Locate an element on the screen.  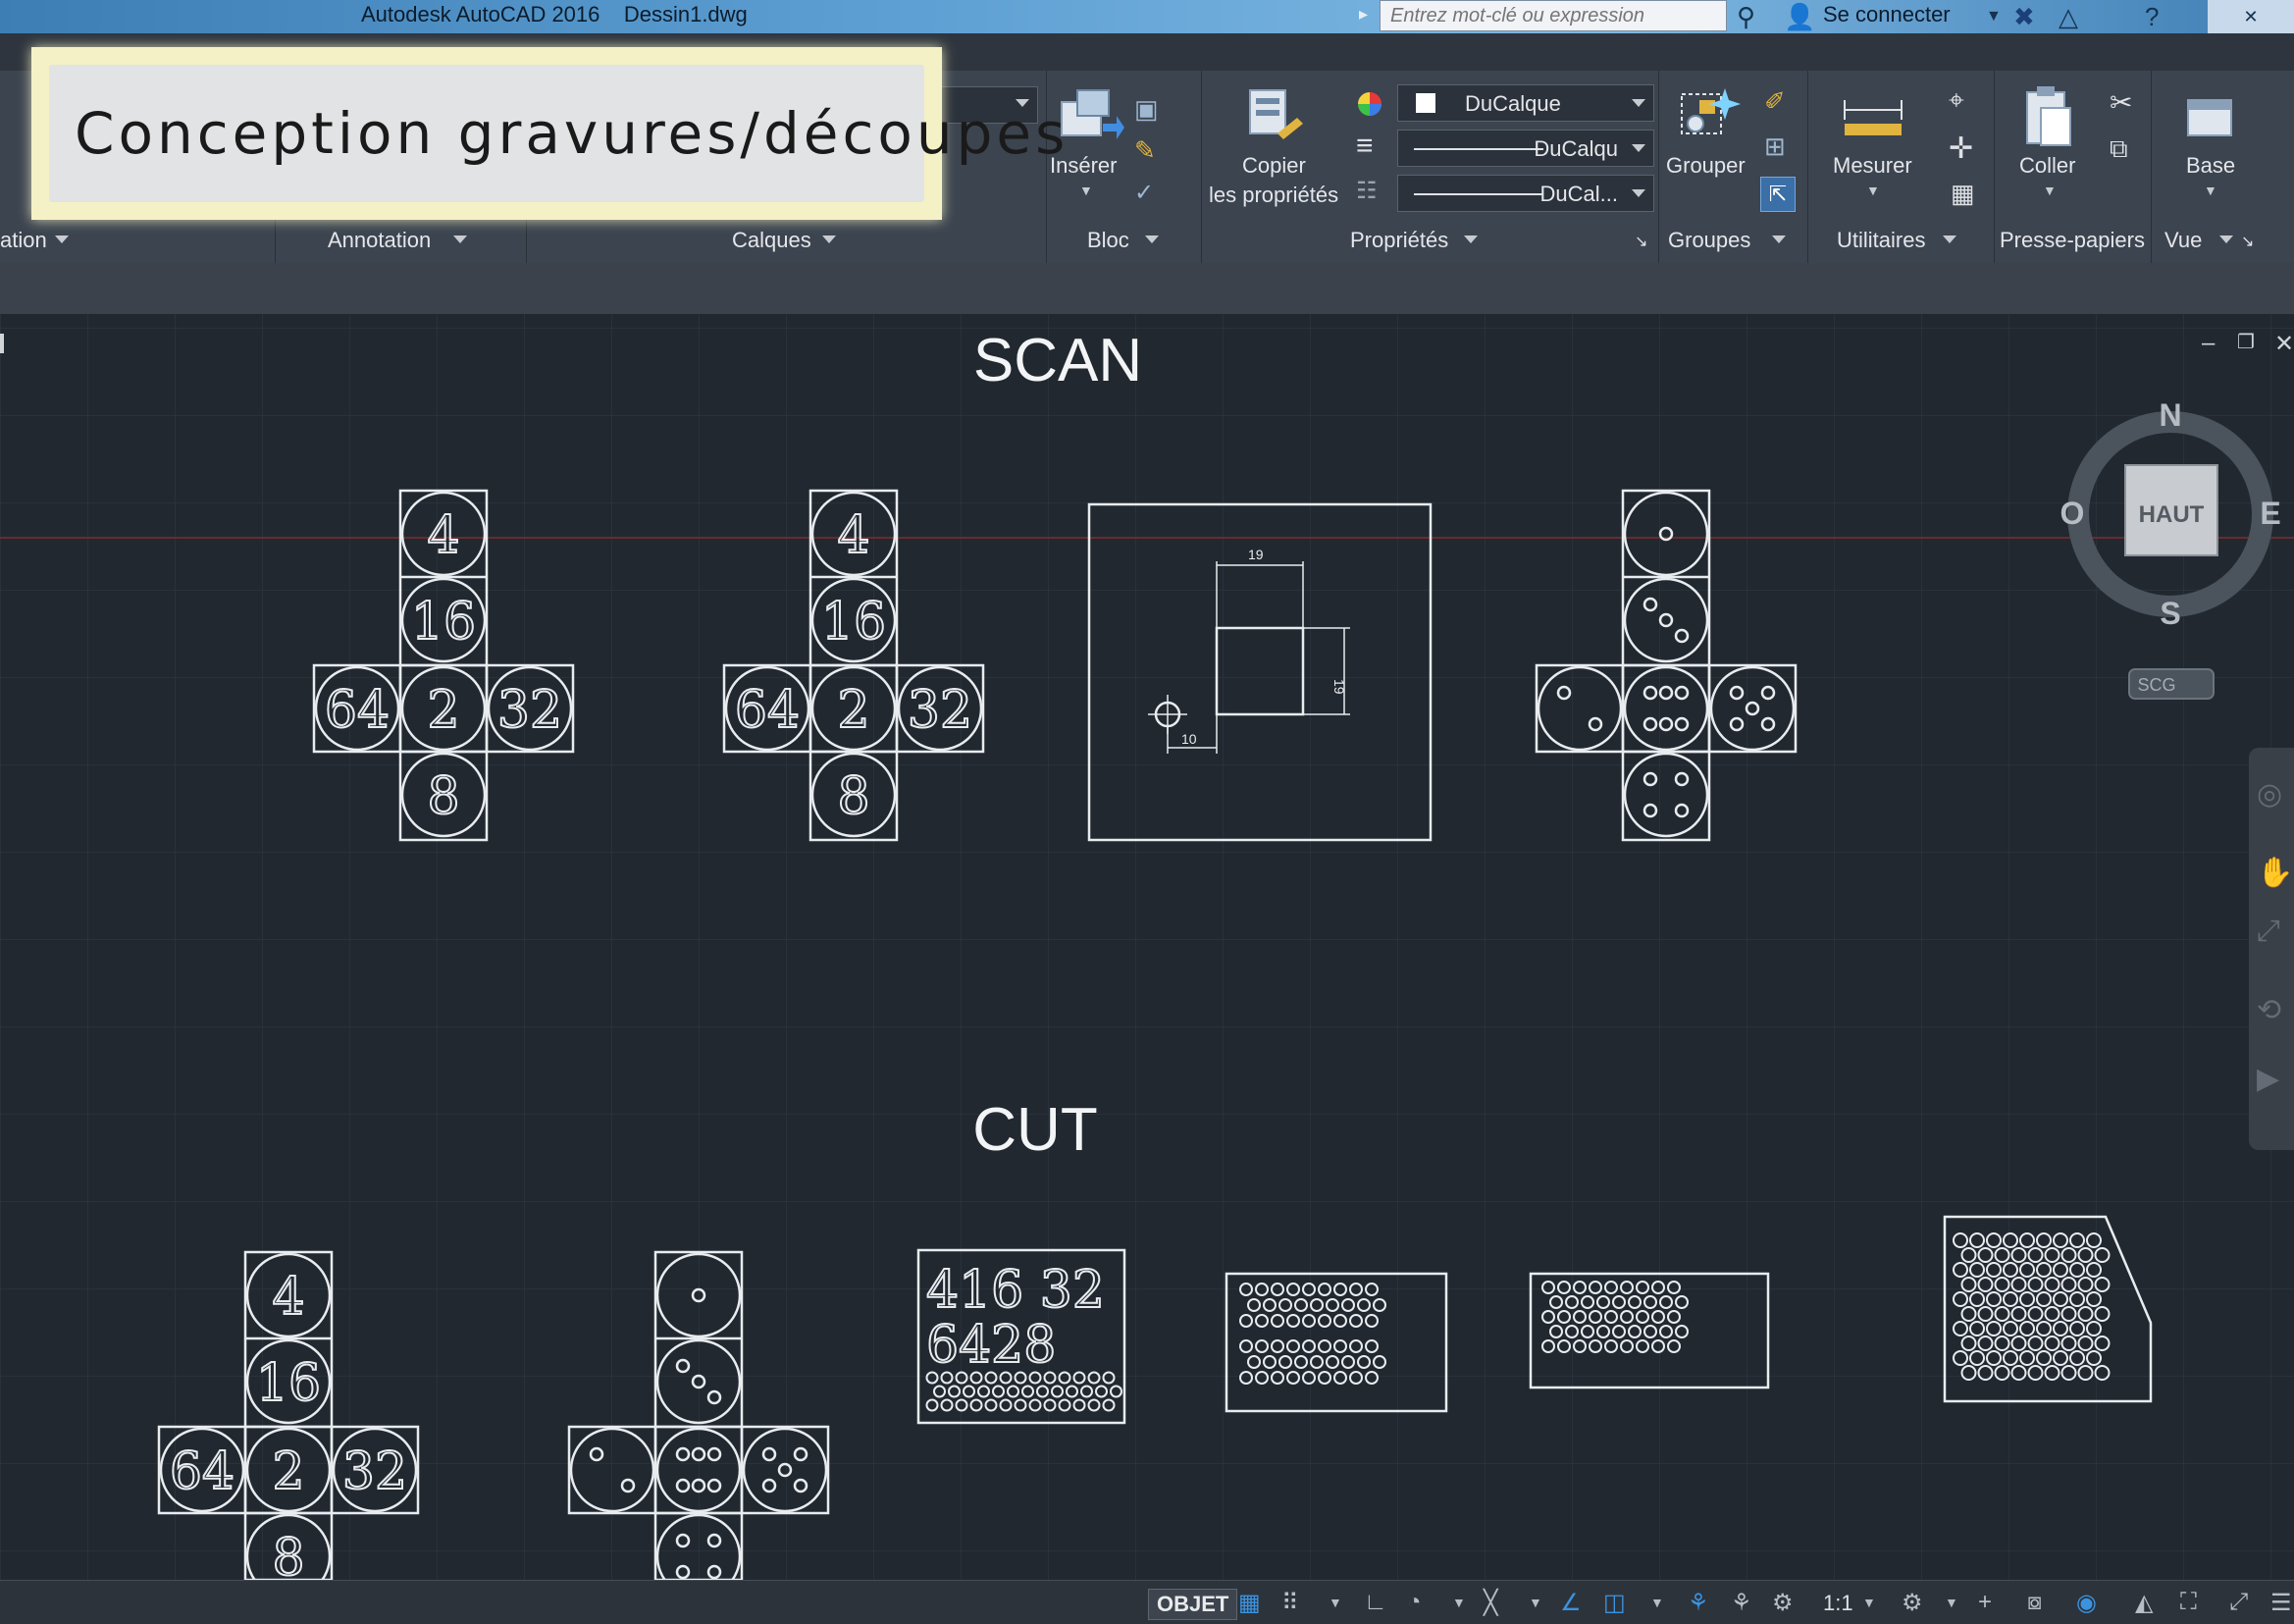
compass-south: S is located at coordinates (2170, 613).